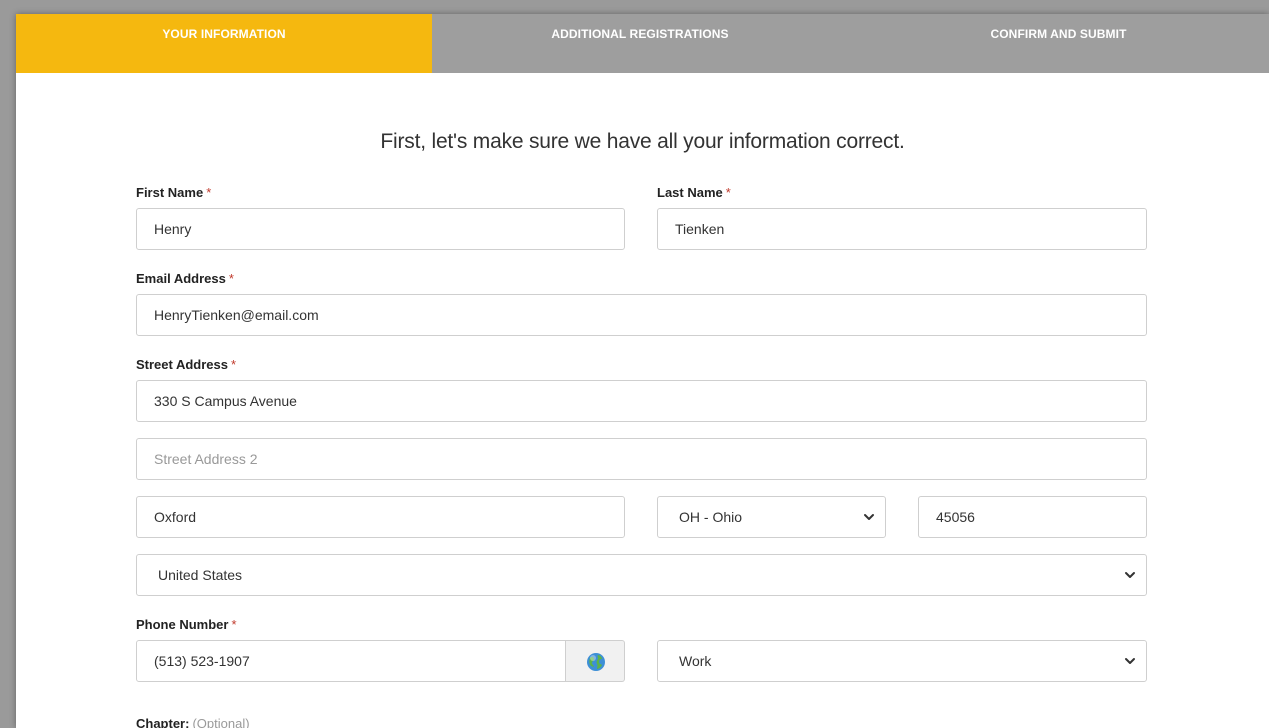 The width and height of the screenshot is (1269, 728). I want to click on last-name-label: Last Name *, so click(694, 192).